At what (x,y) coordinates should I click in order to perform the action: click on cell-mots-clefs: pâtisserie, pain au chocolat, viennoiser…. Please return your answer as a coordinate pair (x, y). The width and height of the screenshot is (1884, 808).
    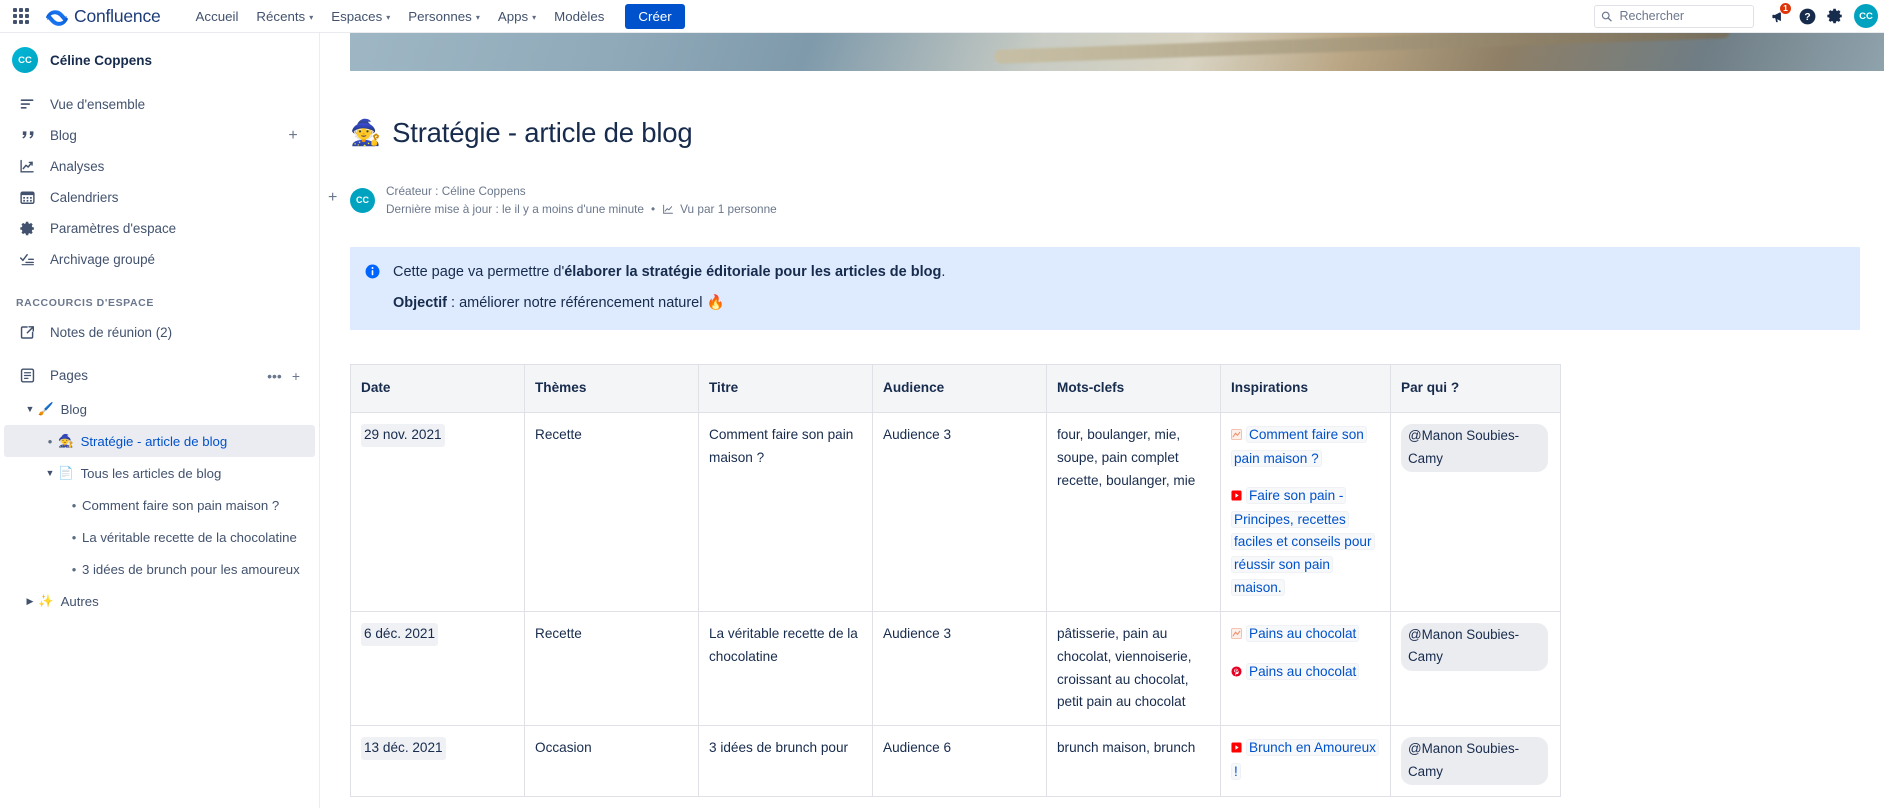
    Looking at the image, I should click on (1133, 668).